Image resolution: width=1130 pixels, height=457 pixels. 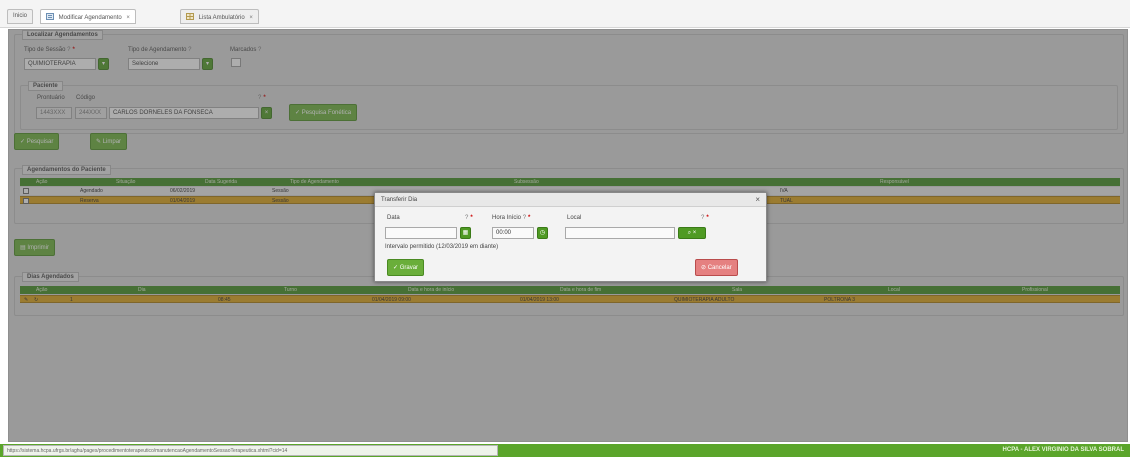 I want to click on logged-user: HCPA - ALEX VIRGINIO DA SILVA SOBRAL, so click(x=1063, y=450).